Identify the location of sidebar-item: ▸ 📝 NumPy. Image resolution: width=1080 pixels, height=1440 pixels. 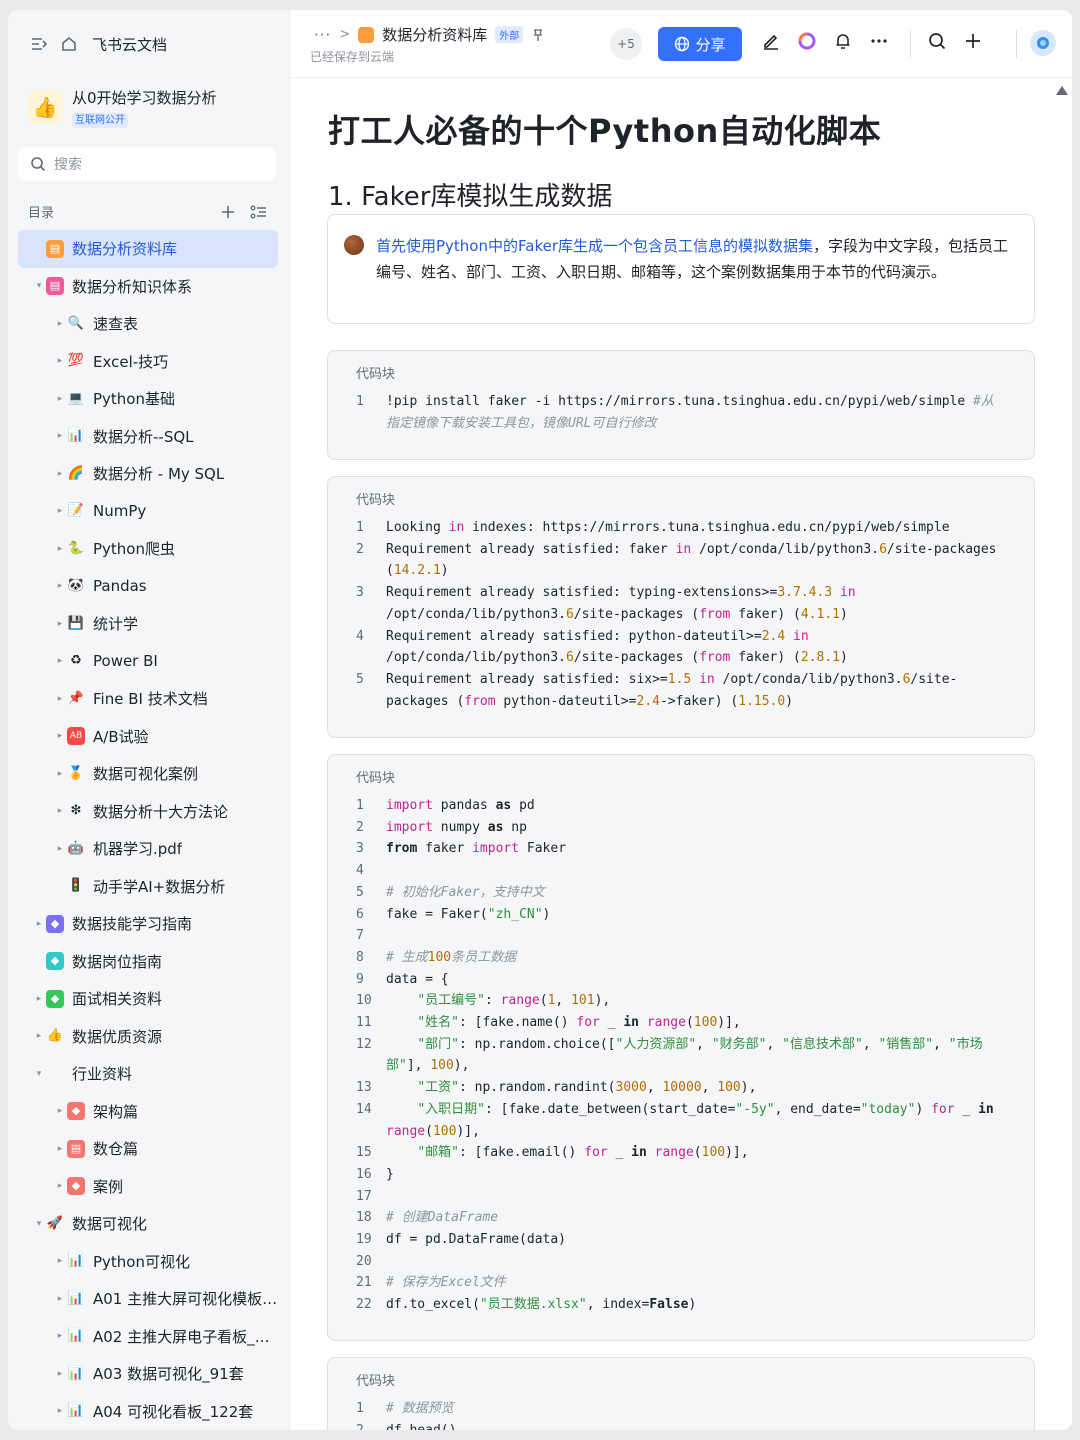
(148, 512).